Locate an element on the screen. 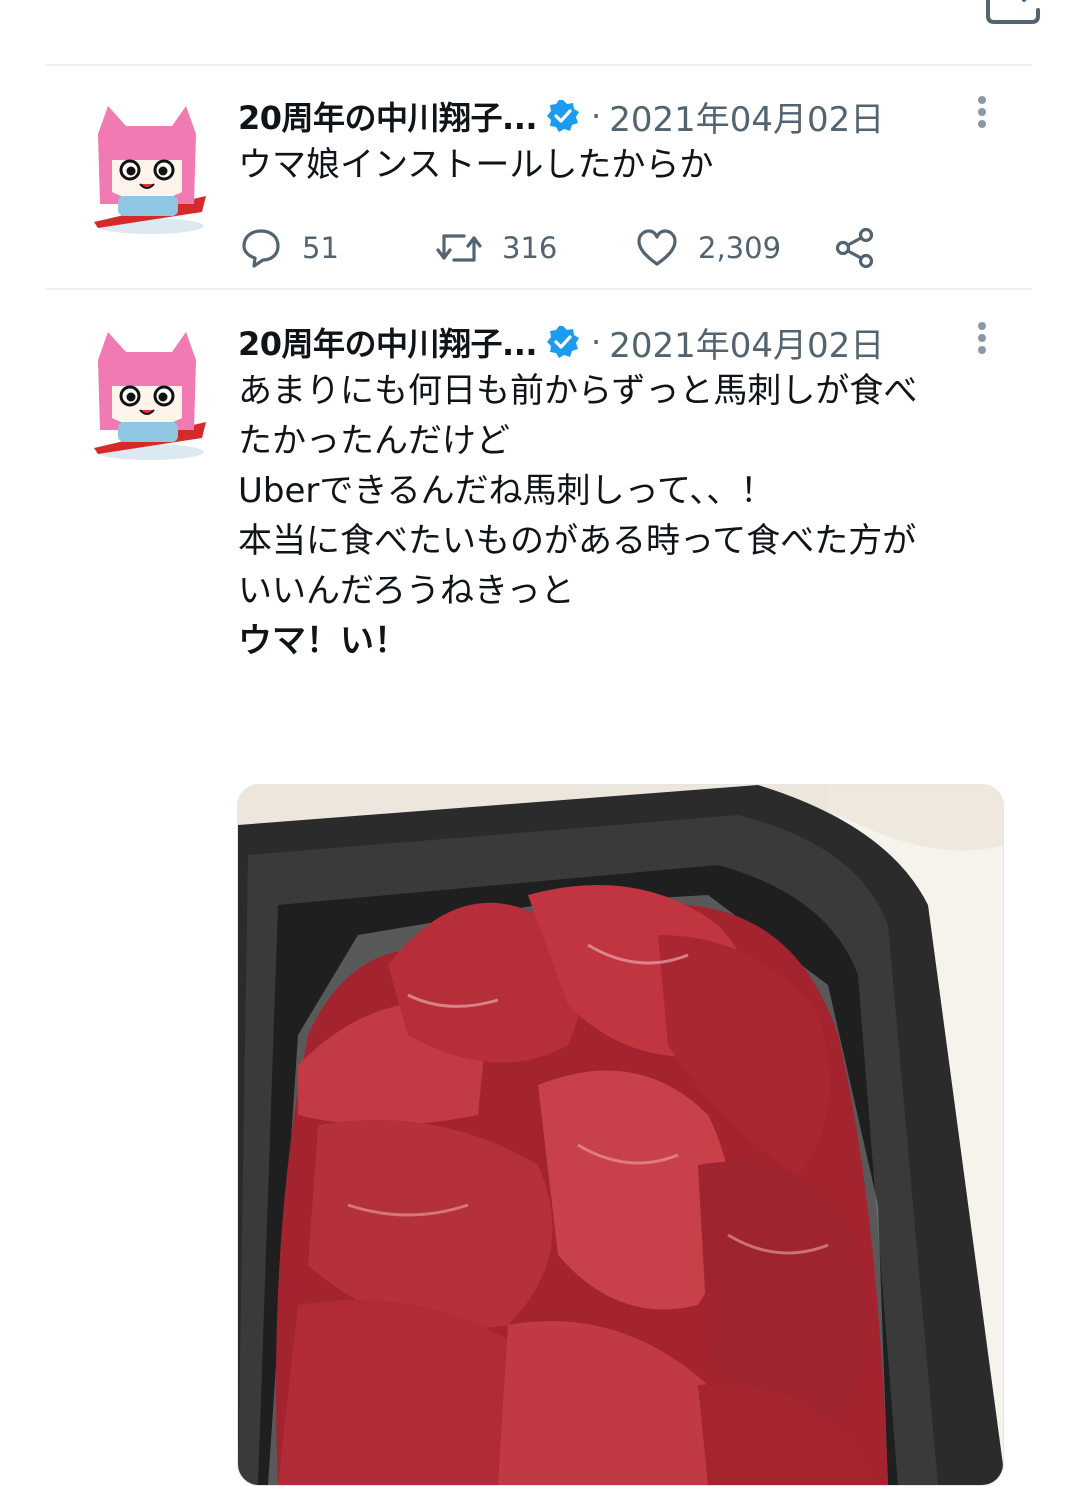 The image size is (1080, 1486). reply-bubble-icon is located at coordinates (261, 248).